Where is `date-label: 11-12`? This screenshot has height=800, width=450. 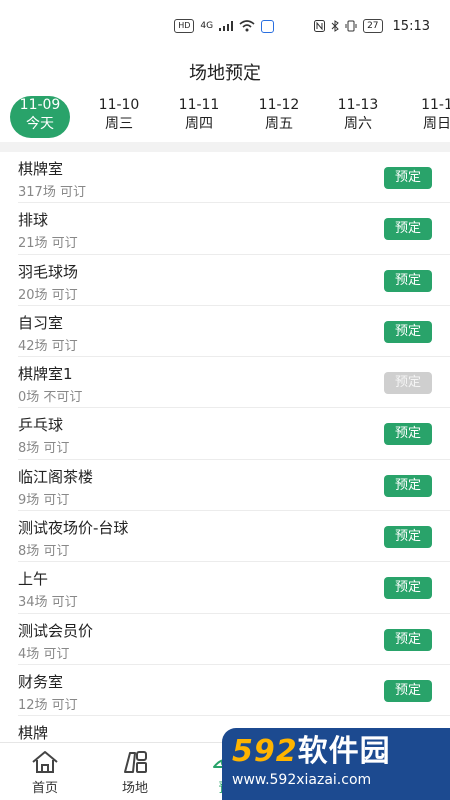 date-label: 11-12 is located at coordinates (279, 105).